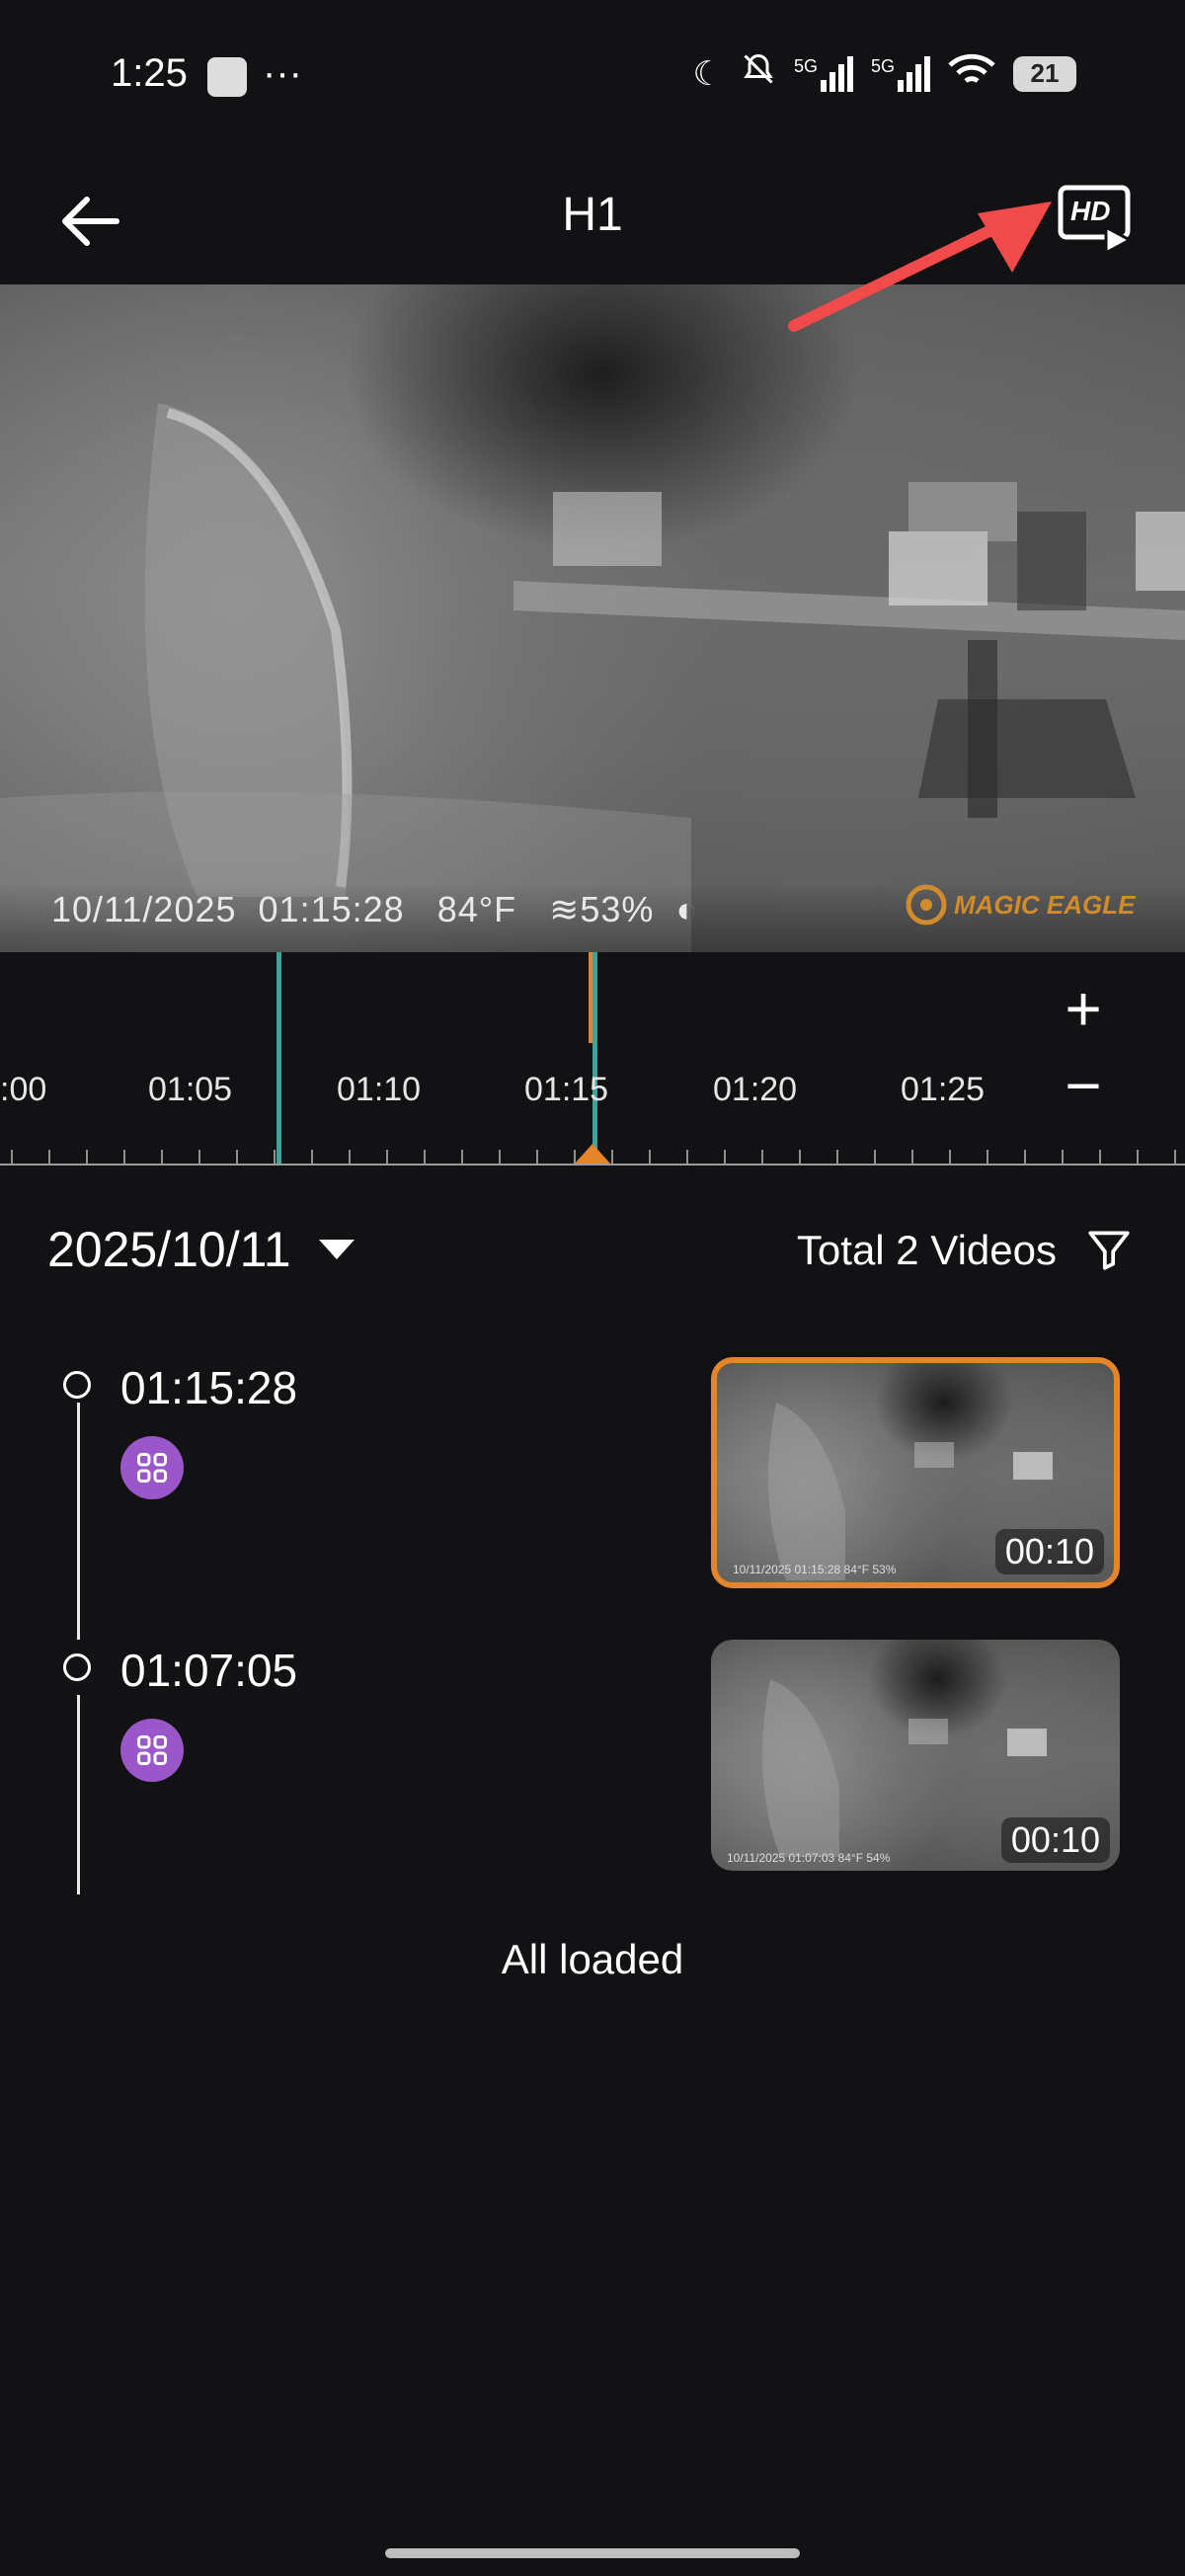 The height and width of the screenshot is (2576, 1185). What do you see at coordinates (208, 1387) in the screenshot?
I see `event-time: 01:15:28` at bounding box center [208, 1387].